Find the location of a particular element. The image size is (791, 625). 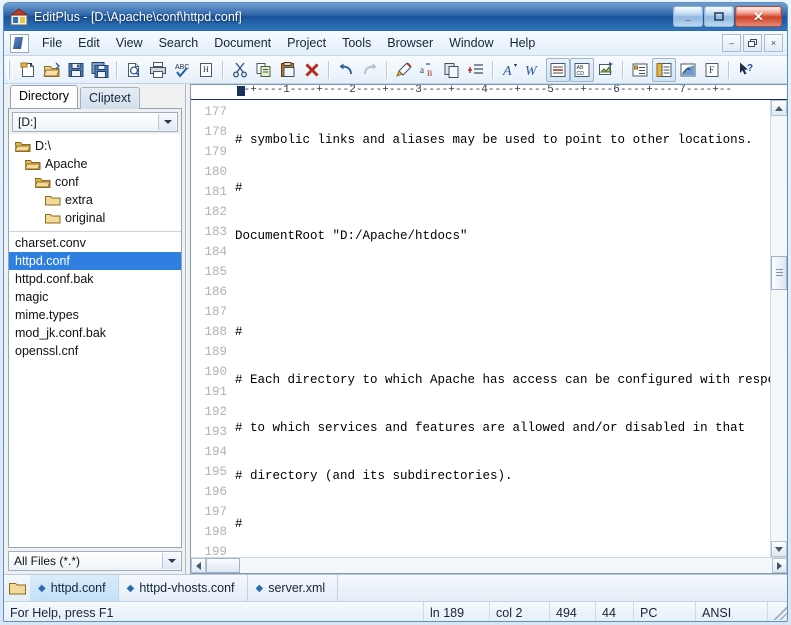

doc-tab-httpd-vhosts-conf: ◆ httpd-vhosts.conf is located at coordinates (183, 588).